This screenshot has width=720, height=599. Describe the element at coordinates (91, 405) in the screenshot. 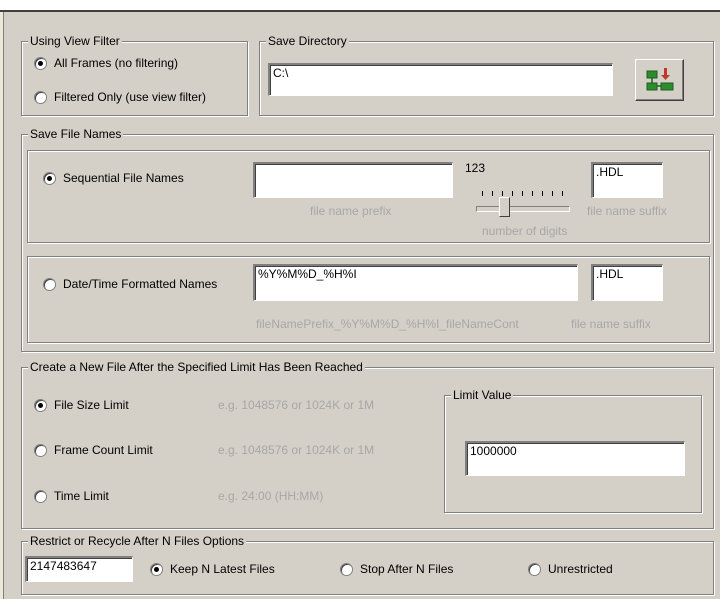

I see `radio-file-size-label: File Size Limit` at that location.